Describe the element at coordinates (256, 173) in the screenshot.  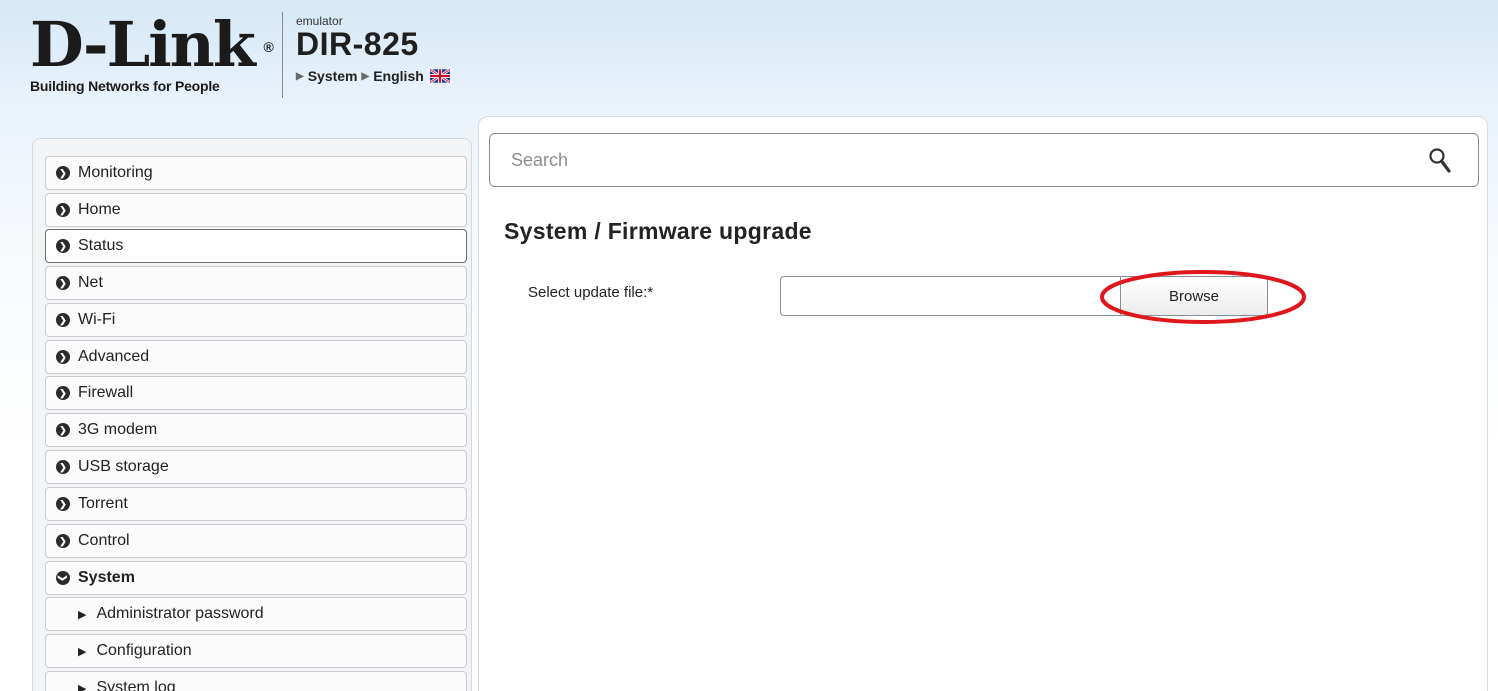
I see `sidebar-item-monitoring: ❯ Monitoring` at that location.